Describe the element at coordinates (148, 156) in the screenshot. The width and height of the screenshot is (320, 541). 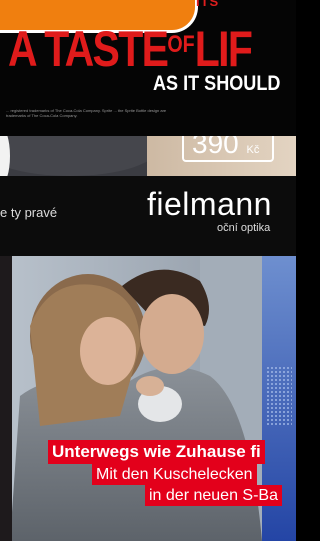
I see `product-photo-strip: 390 Kč` at that location.